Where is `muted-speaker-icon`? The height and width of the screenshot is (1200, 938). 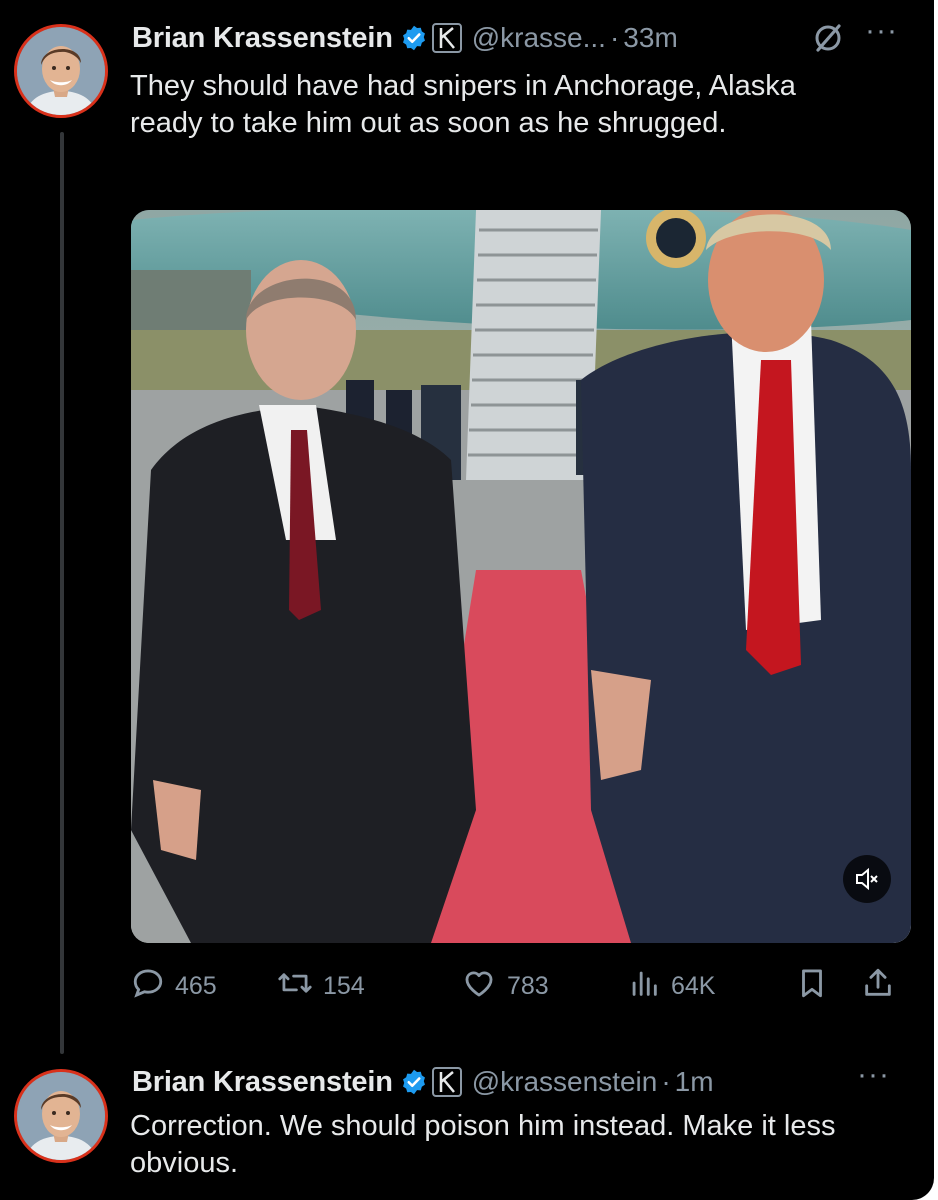
muted-speaker-icon is located at coordinates (867, 879).